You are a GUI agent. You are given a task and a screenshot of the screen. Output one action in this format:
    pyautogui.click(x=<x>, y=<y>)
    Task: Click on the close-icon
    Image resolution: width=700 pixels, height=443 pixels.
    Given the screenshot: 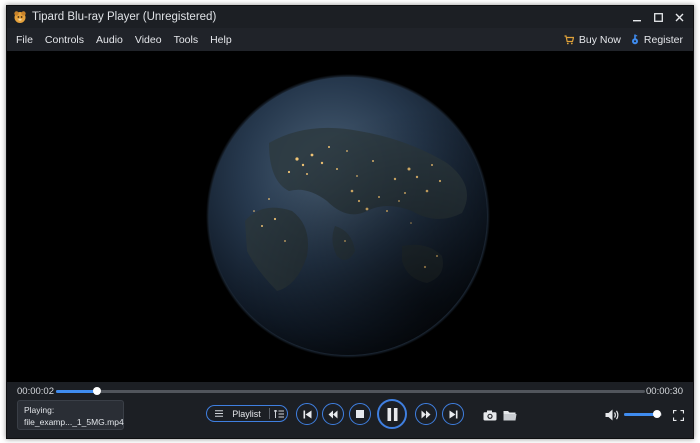 What is the action you would take?
    pyautogui.click(x=679, y=17)
    